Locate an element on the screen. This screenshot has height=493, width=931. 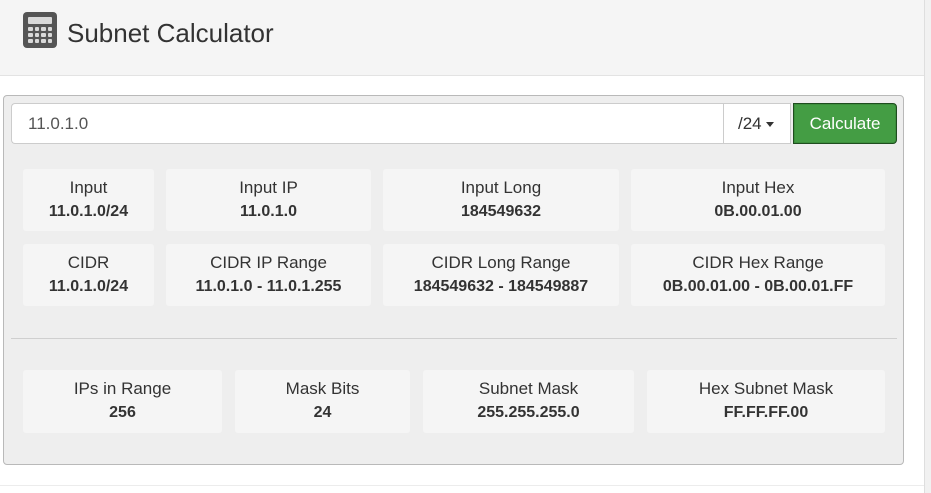
result-value: 256 is located at coordinates (122, 412).